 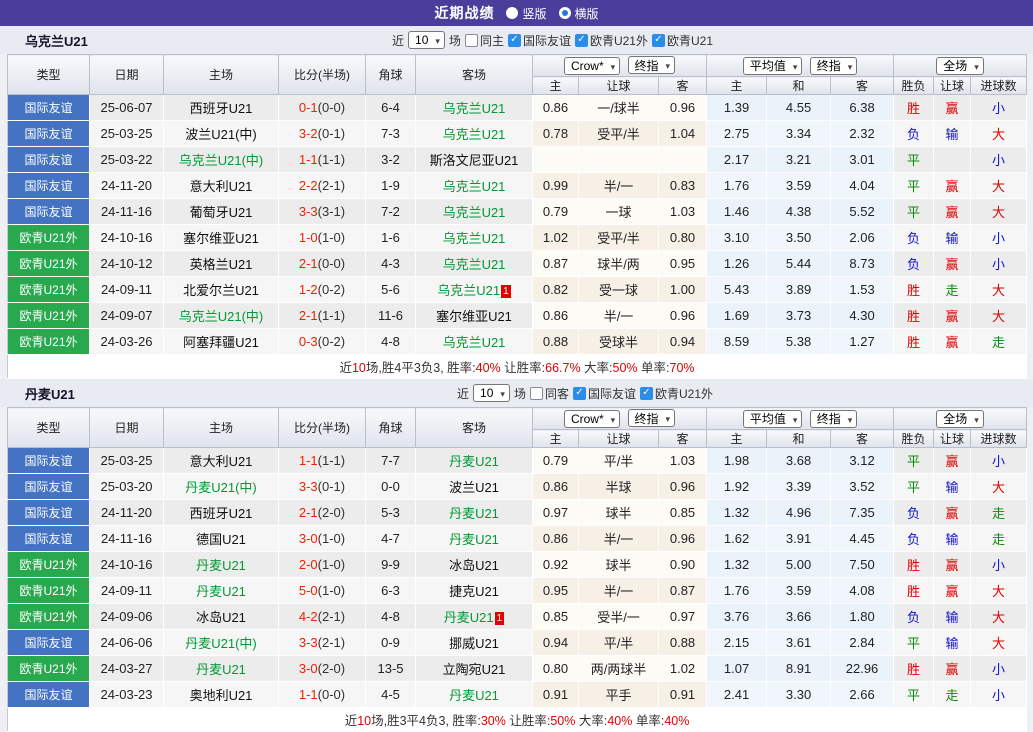 What do you see at coordinates (618, 315) in the screenshot?
I see `handicap-line: 半/一` at bounding box center [618, 315].